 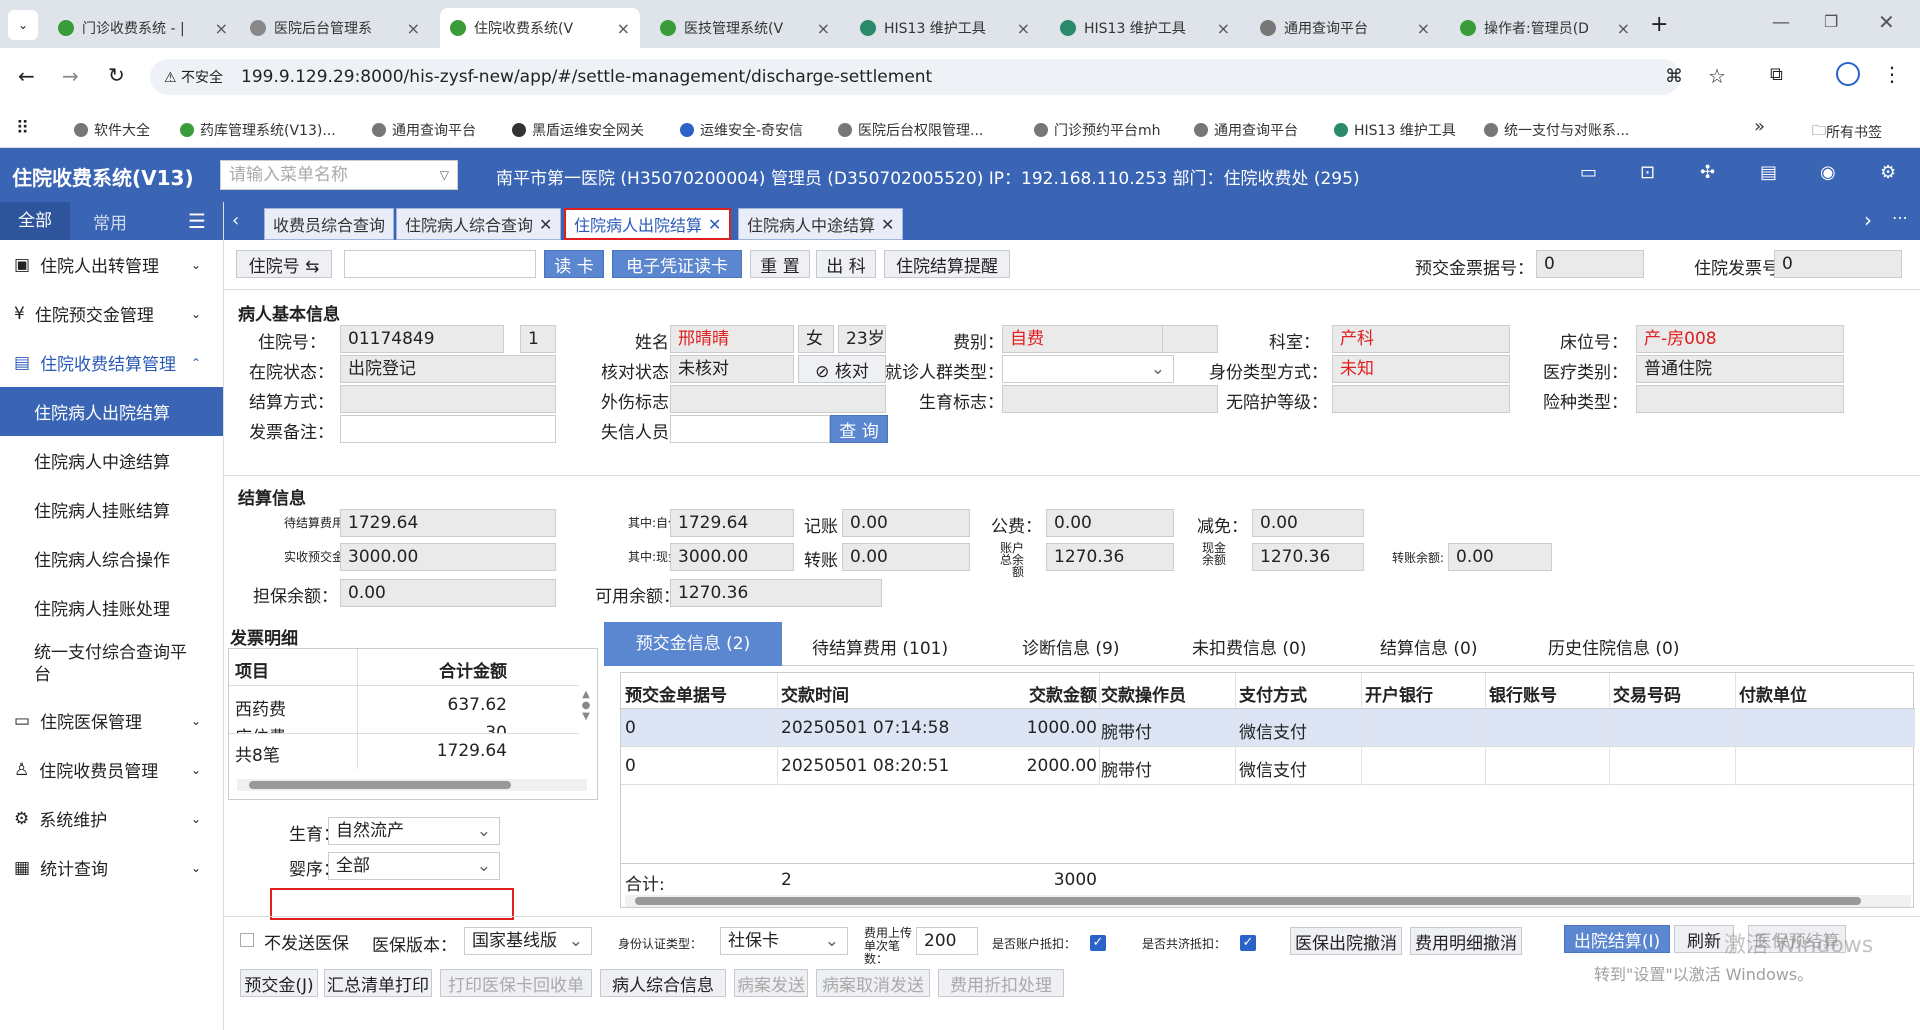 What do you see at coordinates (448, 429) in the screenshot?
I see `invoice-note-input` at bounding box center [448, 429].